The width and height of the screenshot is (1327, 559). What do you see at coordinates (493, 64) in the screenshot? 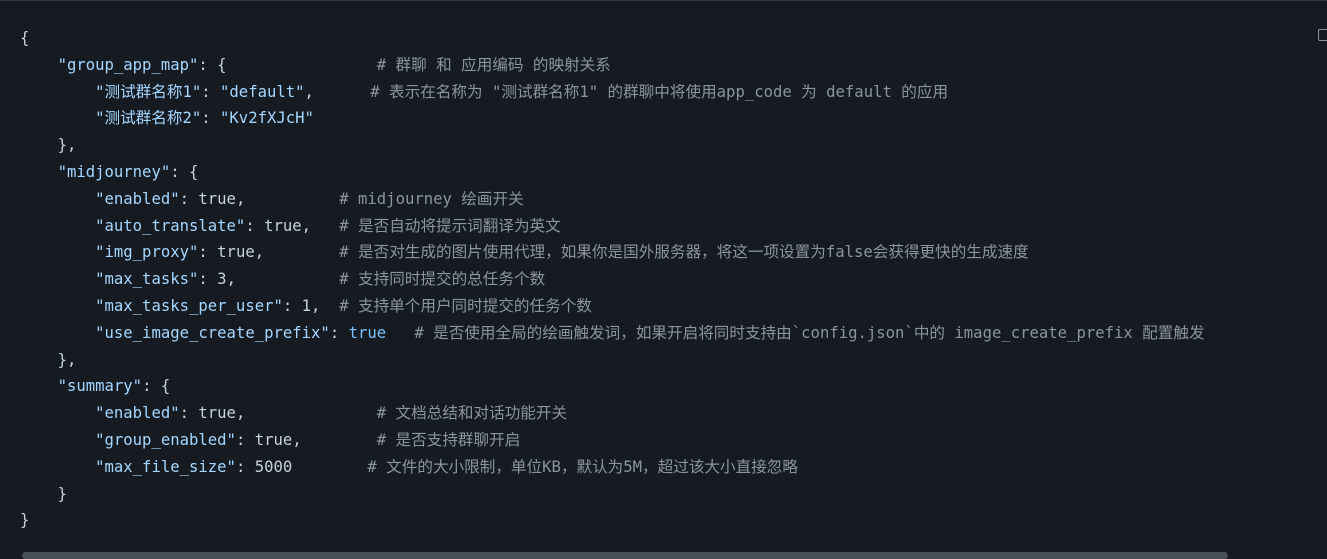
I see `code-comment: # 群聊 和 应用编码 的映射关系` at bounding box center [493, 64].